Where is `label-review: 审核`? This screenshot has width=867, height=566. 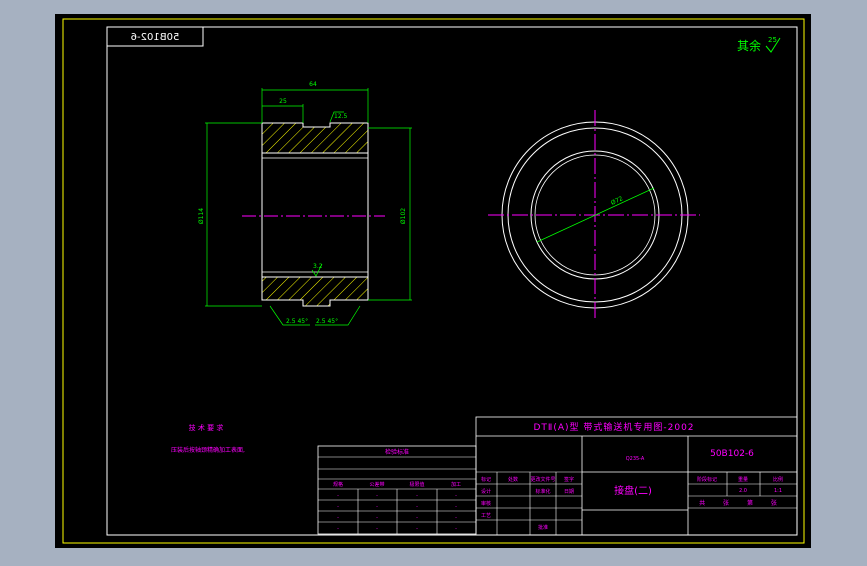 label-review: 审核 is located at coordinates (486, 503).